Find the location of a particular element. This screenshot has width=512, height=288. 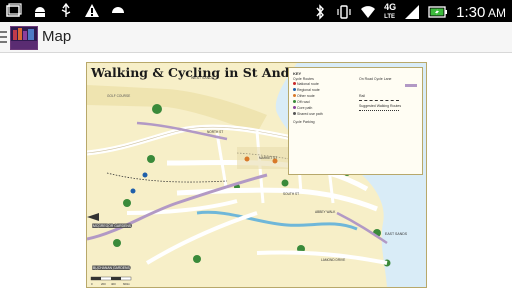

label-abbey-walk: ABBEY WALK is located at coordinates (325, 212).